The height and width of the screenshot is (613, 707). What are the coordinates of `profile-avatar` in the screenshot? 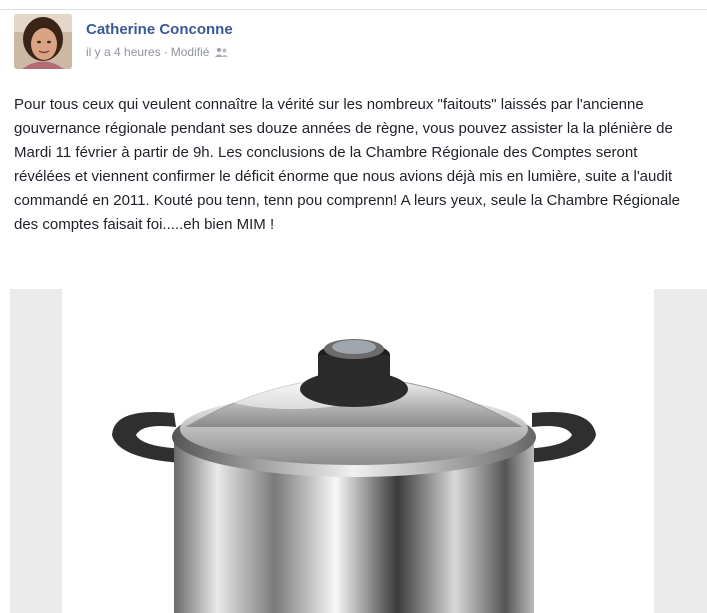 It's located at (43, 41).